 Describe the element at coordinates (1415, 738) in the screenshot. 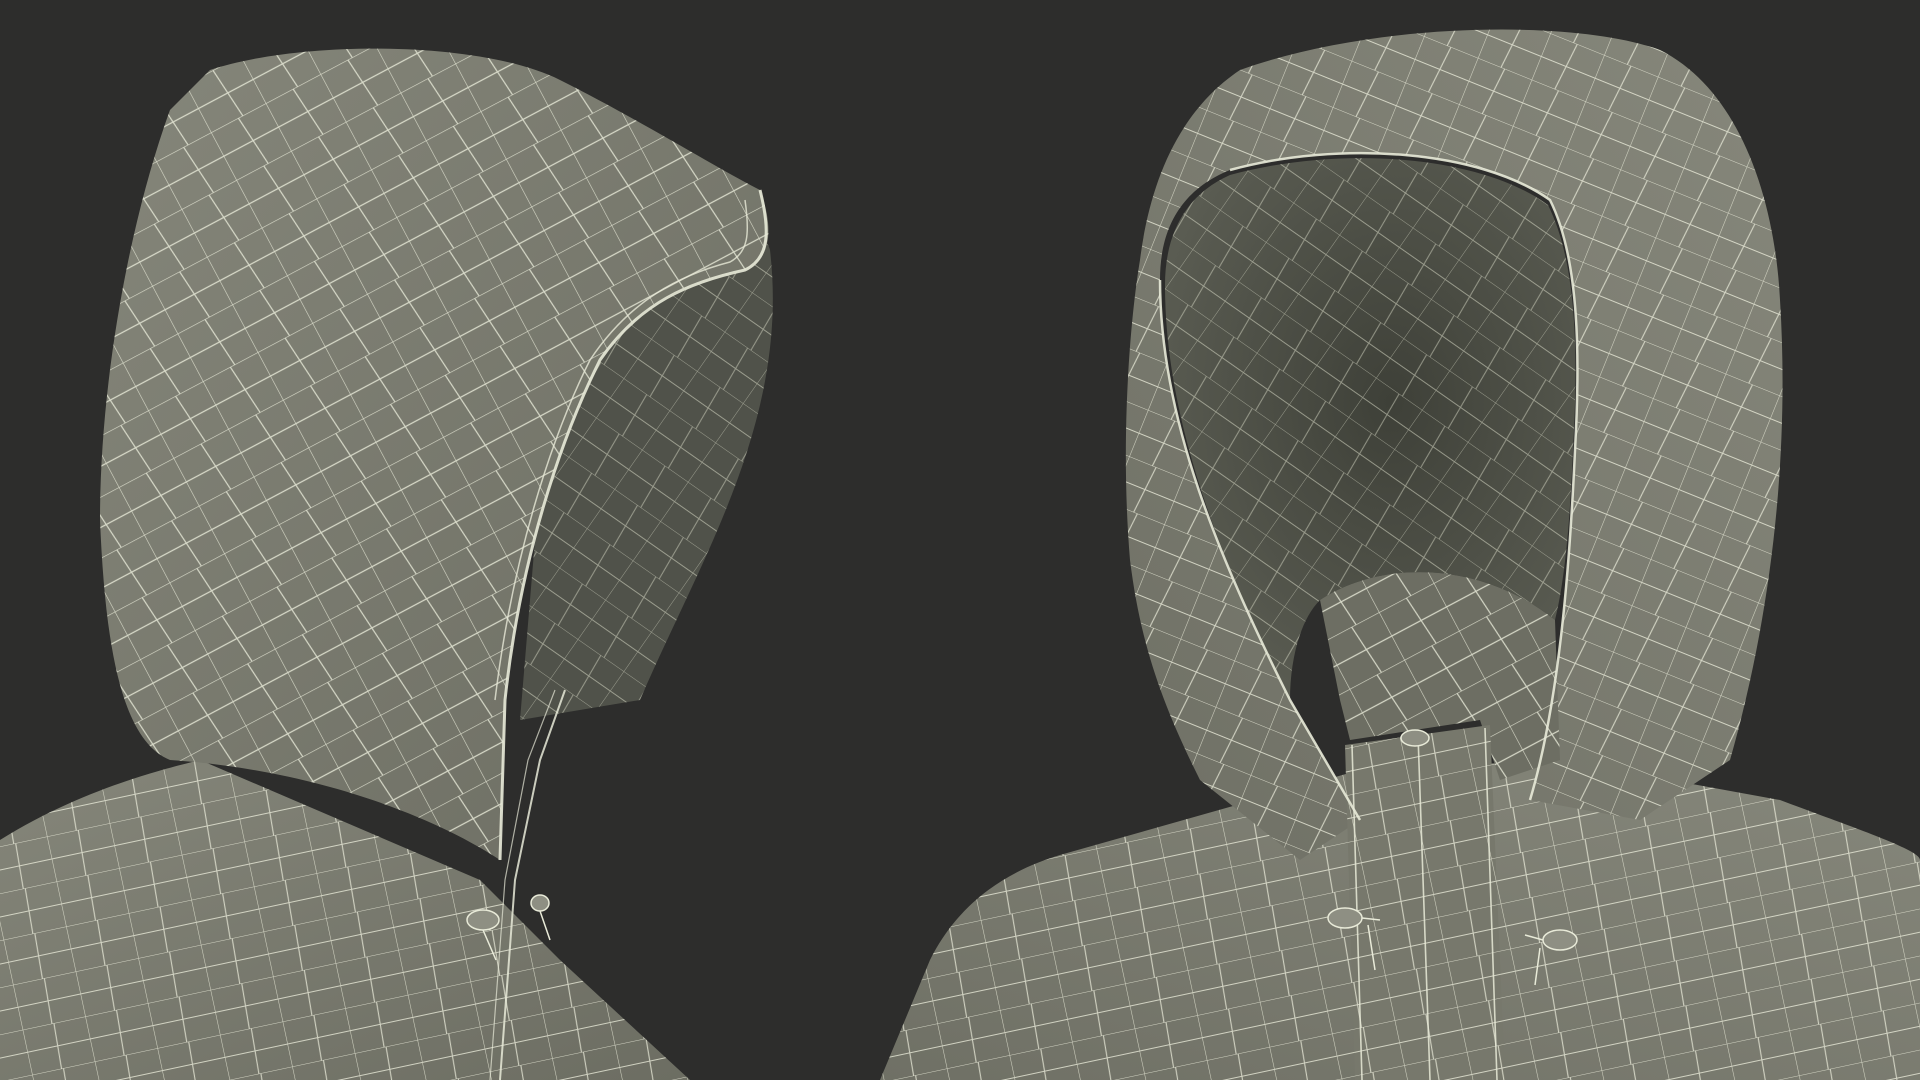

I see `right-zipper-pull` at that location.